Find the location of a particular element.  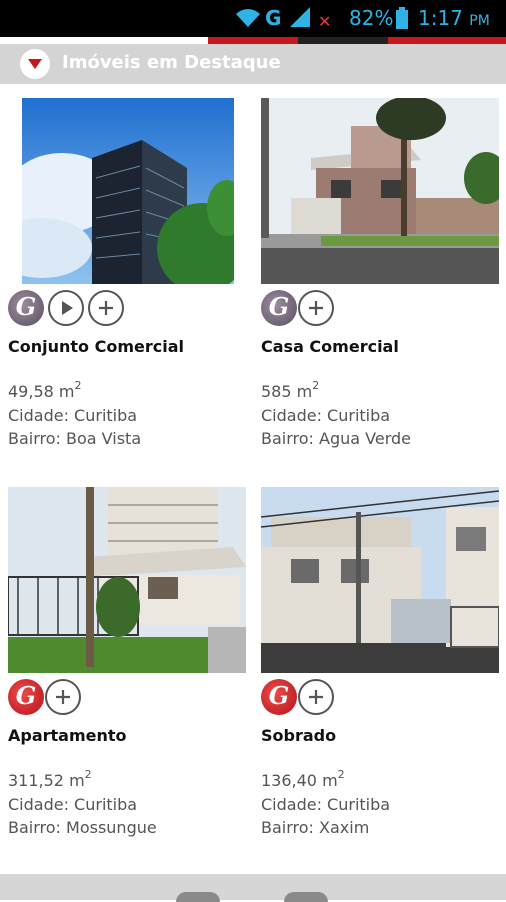

wifi-icon is located at coordinates (248, 21).